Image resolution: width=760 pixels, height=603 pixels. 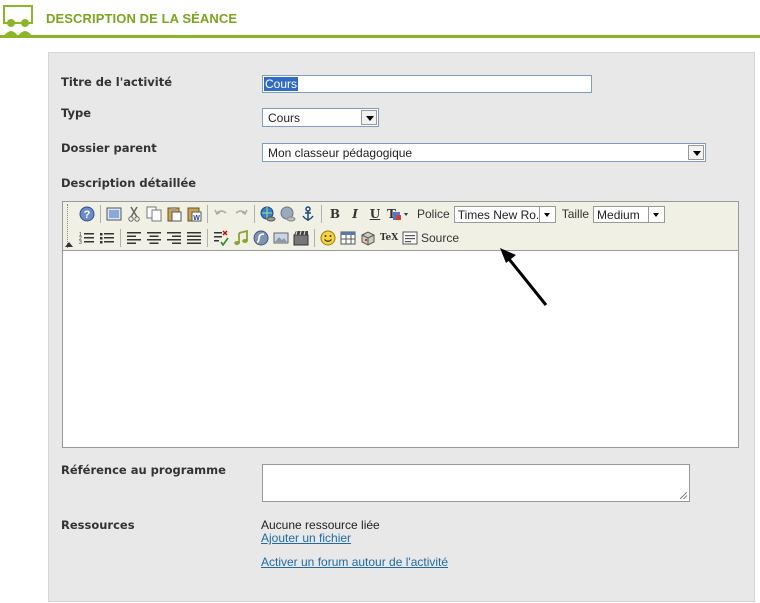 I want to click on description-label: Description détaillée, so click(x=129, y=183).